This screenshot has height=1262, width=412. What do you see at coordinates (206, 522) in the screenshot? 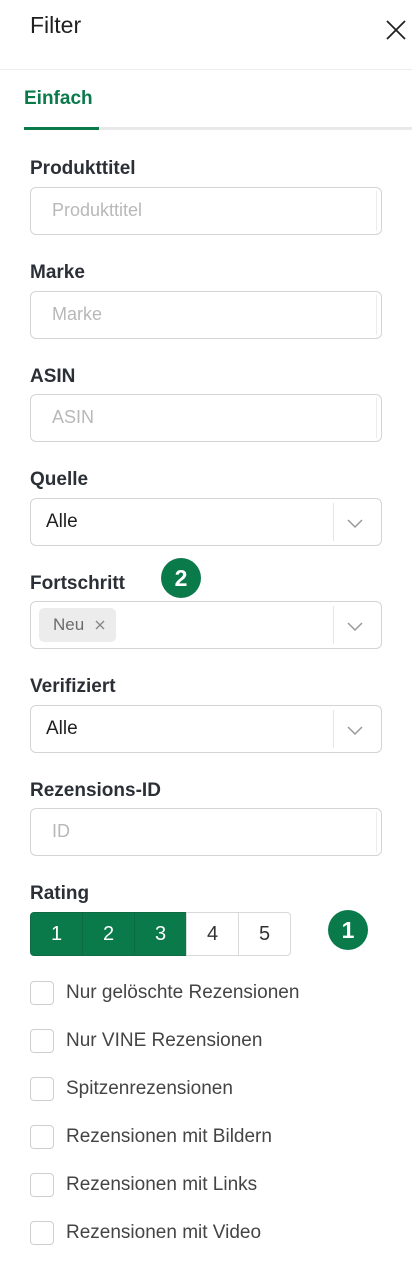
I see `source-select: Alle` at bounding box center [206, 522].